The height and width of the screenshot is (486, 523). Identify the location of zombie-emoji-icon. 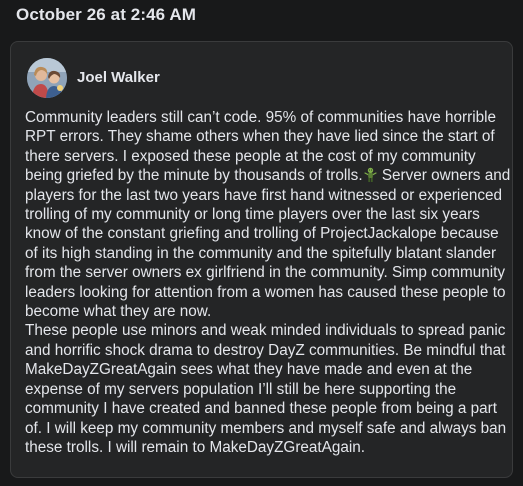
(370, 175).